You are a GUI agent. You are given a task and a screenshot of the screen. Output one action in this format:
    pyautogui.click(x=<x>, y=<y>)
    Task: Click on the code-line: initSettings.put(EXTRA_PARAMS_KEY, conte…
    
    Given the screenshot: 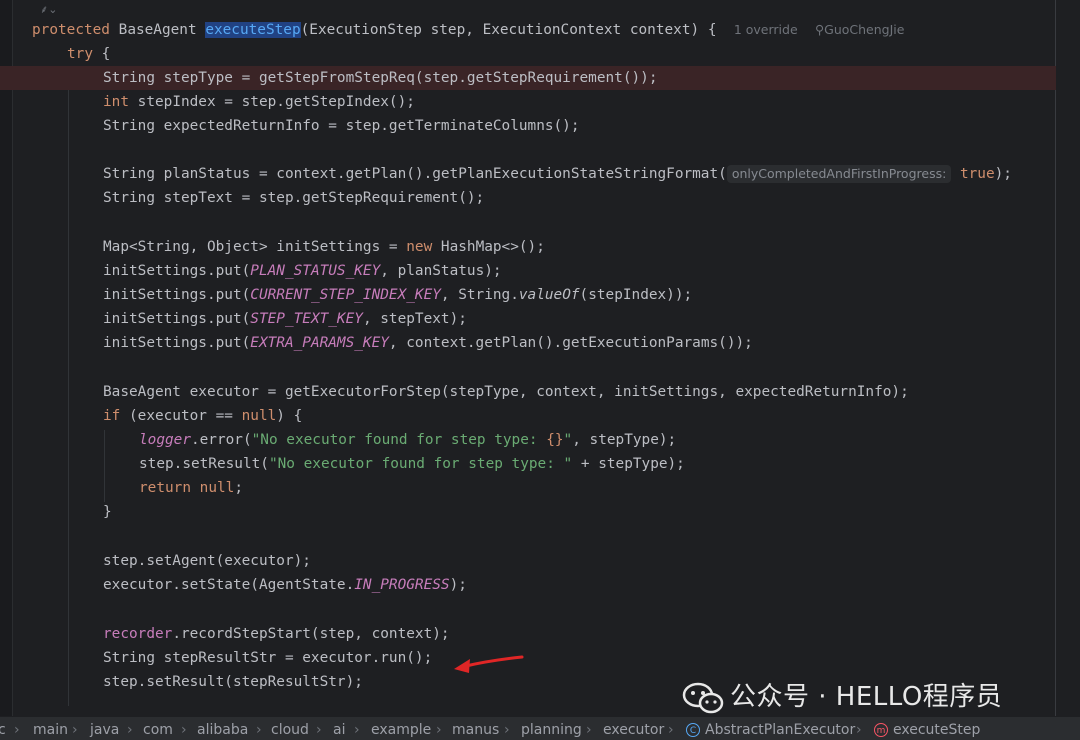 What is the action you would take?
    pyautogui.click(x=591, y=343)
    